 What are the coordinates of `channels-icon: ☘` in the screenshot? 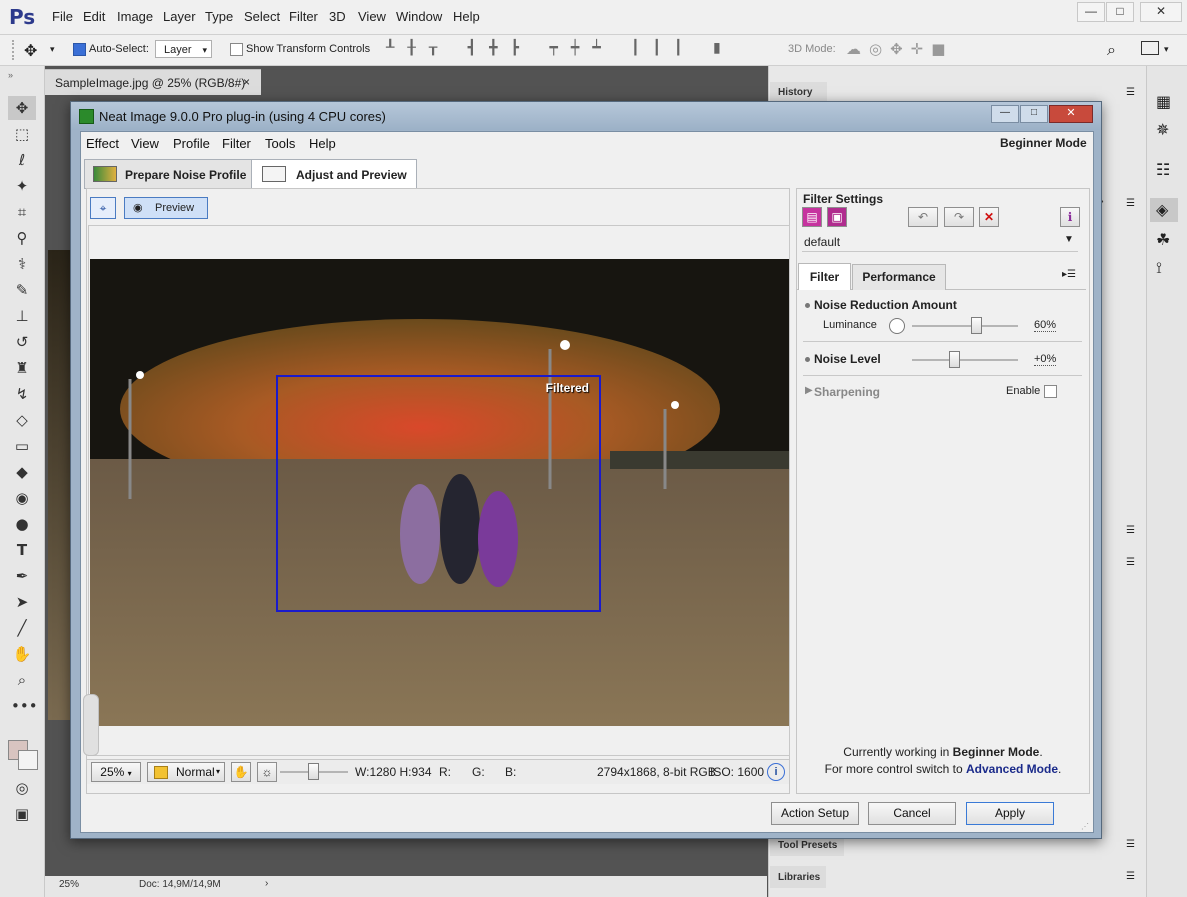 It's located at (1163, 239).